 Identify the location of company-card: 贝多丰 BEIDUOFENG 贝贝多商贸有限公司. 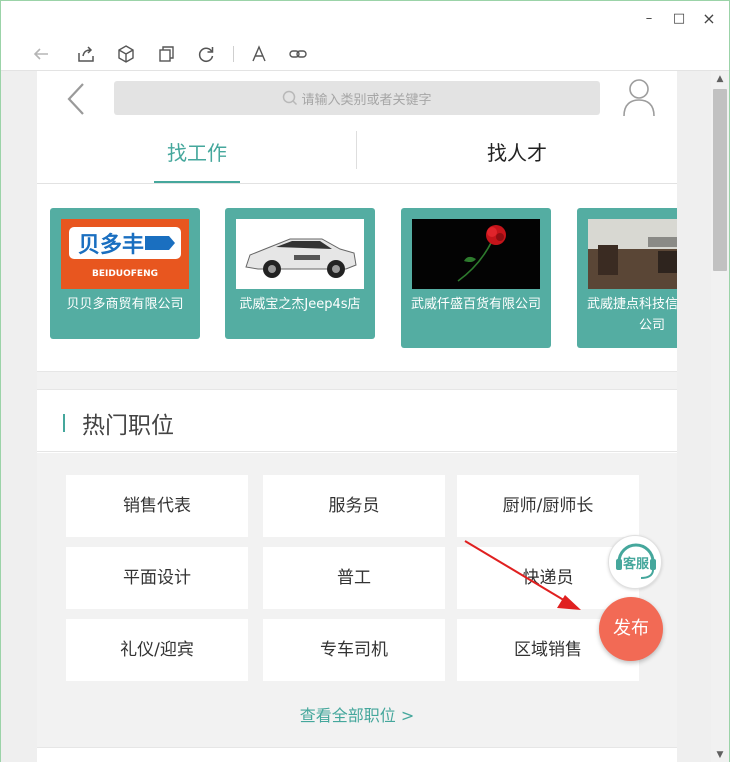
(125, 273).